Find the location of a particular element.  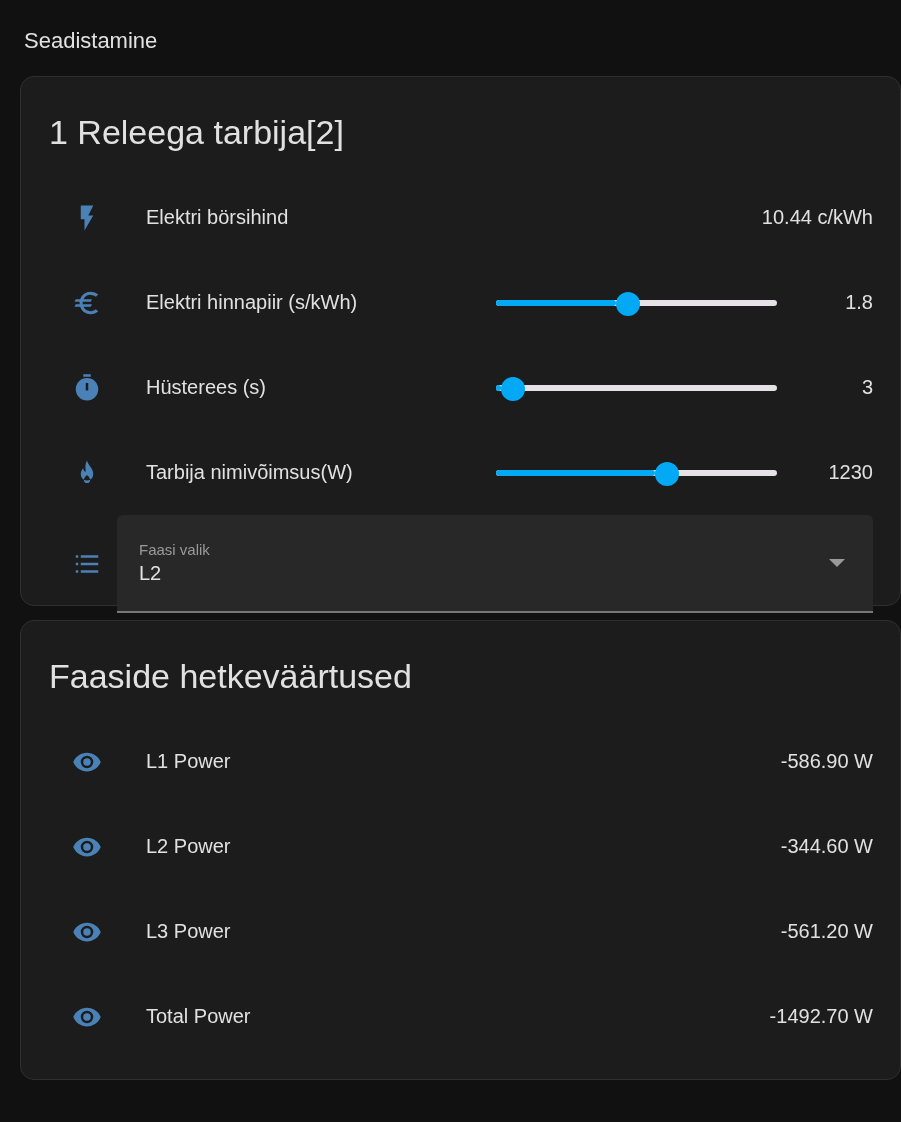

entity-label: Elektri börsihind is located at coordinates (218, 217).